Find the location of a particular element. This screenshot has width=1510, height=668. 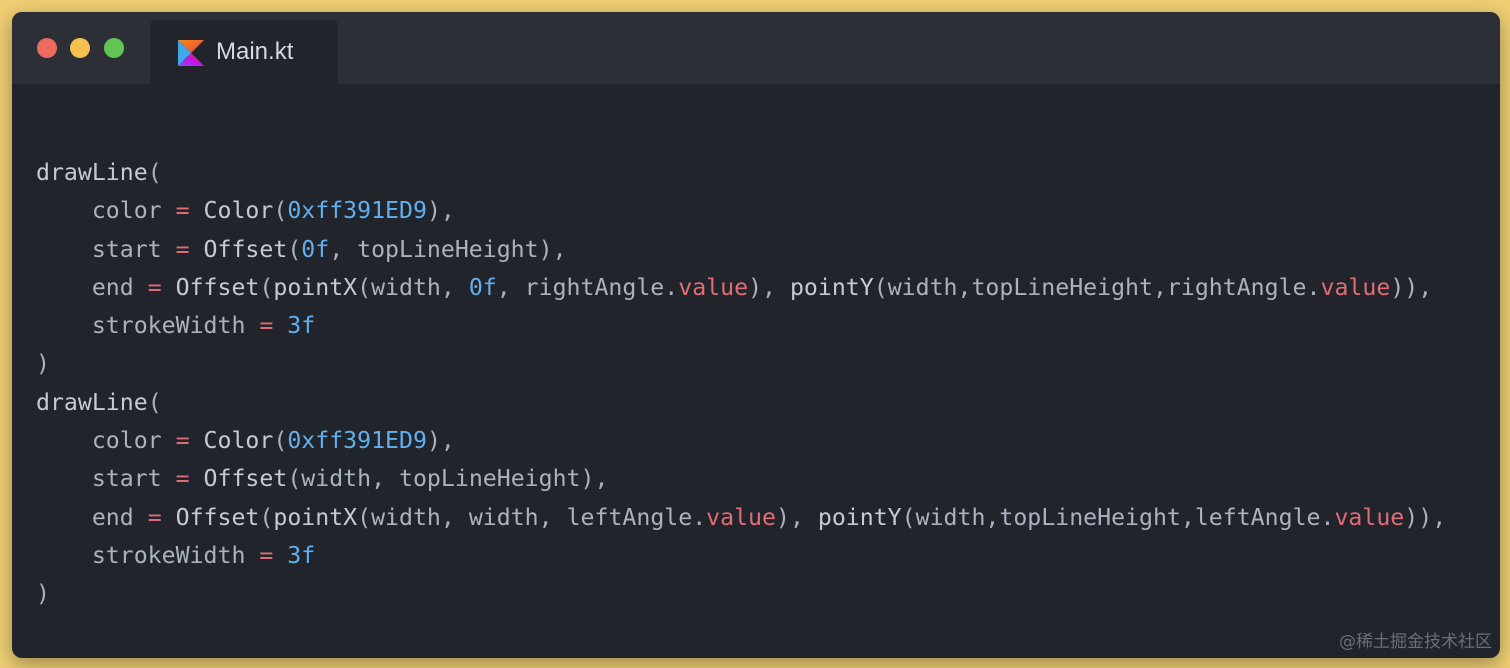

minimize-button is located at coordinates (80, 48).